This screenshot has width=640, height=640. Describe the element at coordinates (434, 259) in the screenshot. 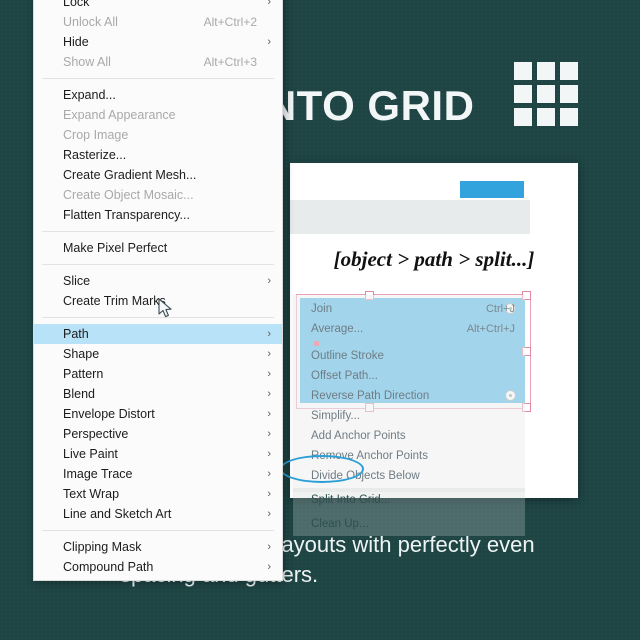

I see `card-caption: [object > path > split...]` at that location.